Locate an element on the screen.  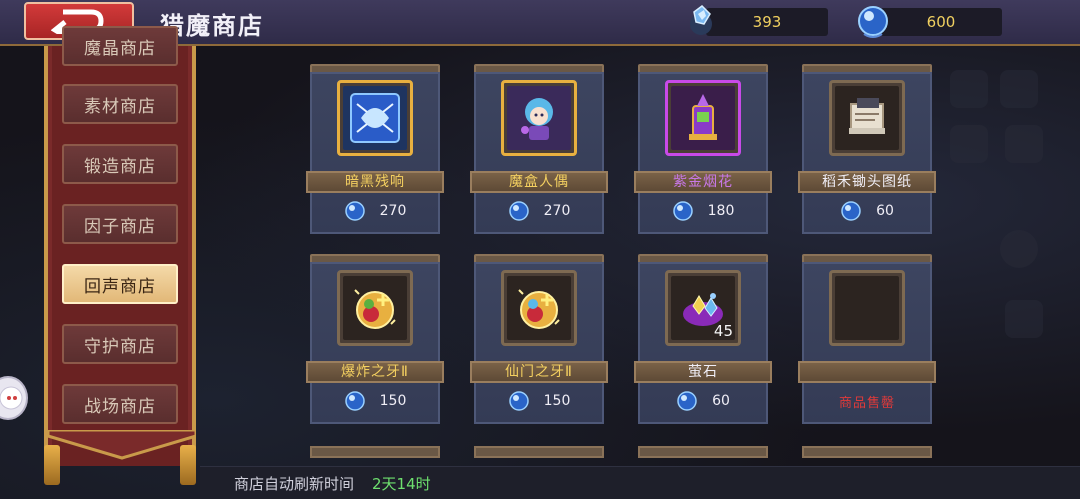
shop-item-card: 稻禾锄头图纸 60 is located at coordinates (867, 149).